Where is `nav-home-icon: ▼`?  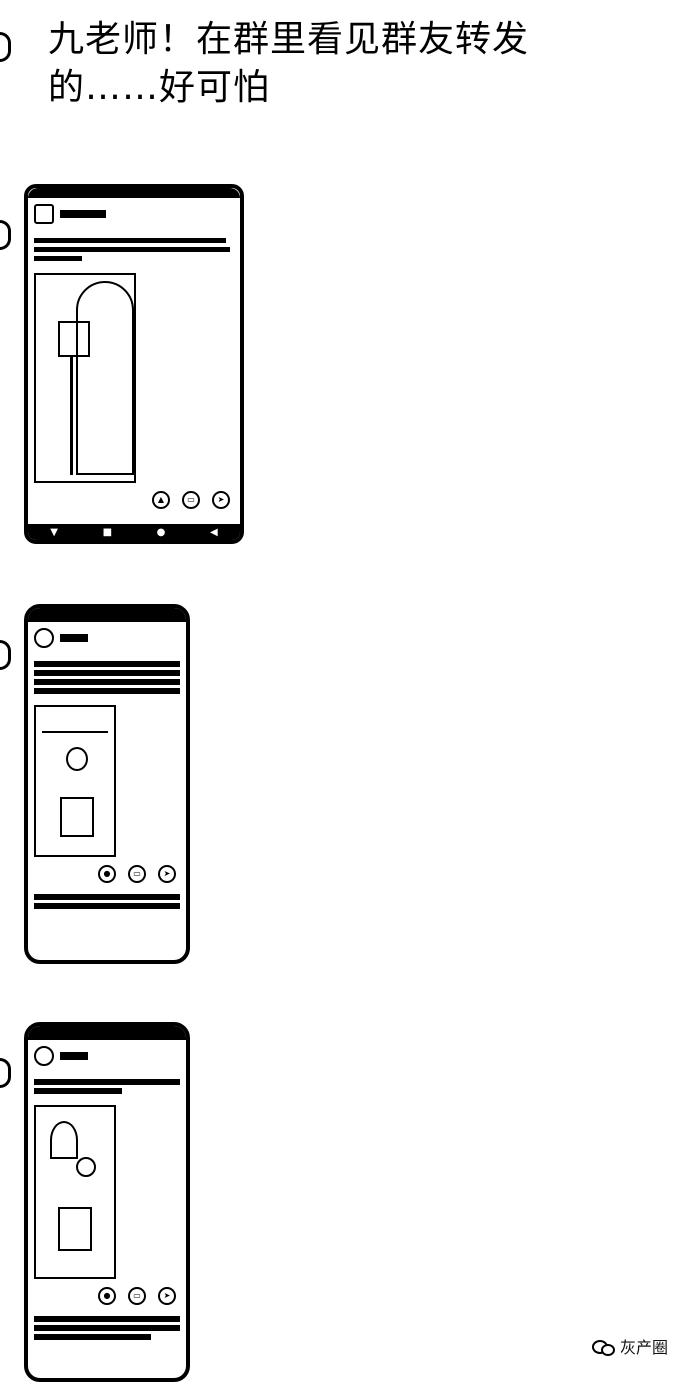 nav-home-icon: ▼ is located at coordinates (54, 532).